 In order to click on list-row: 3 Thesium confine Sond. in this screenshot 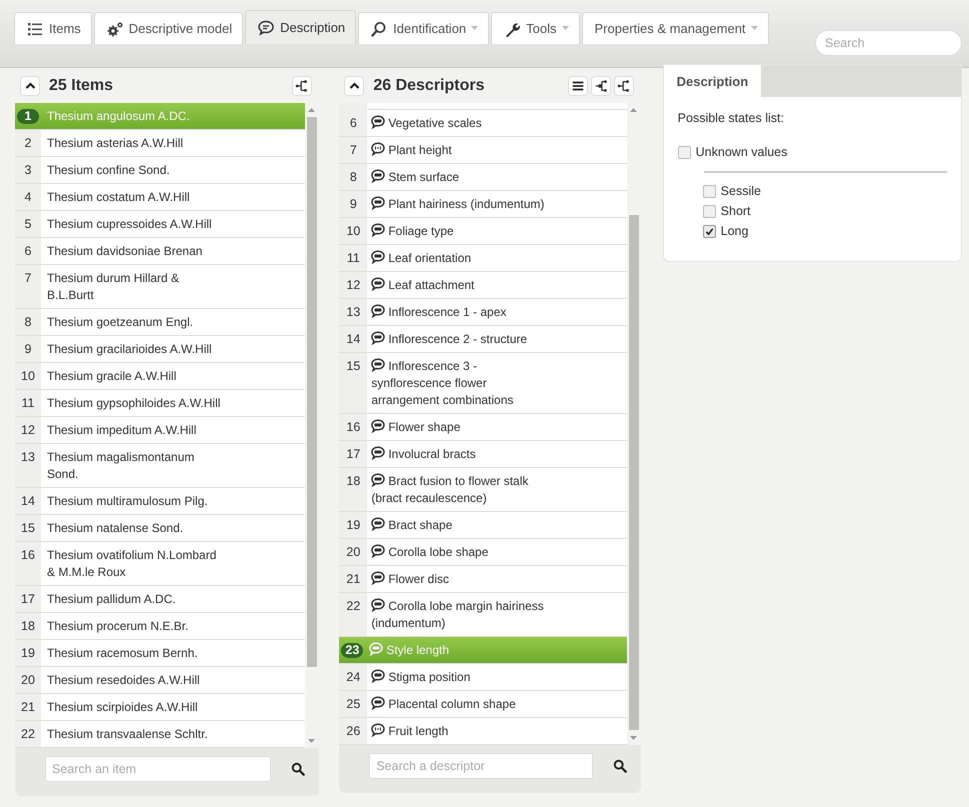, I will do `click(160, 170)`.